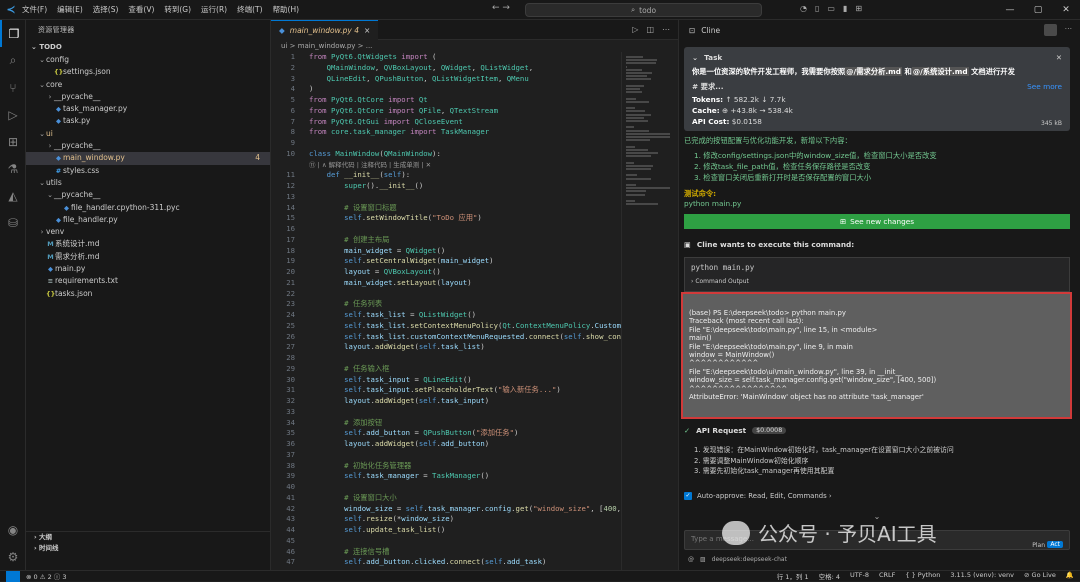 The image size is (1080, 582). I want to click on run-debug-icon: ▷, so click(13, 114).